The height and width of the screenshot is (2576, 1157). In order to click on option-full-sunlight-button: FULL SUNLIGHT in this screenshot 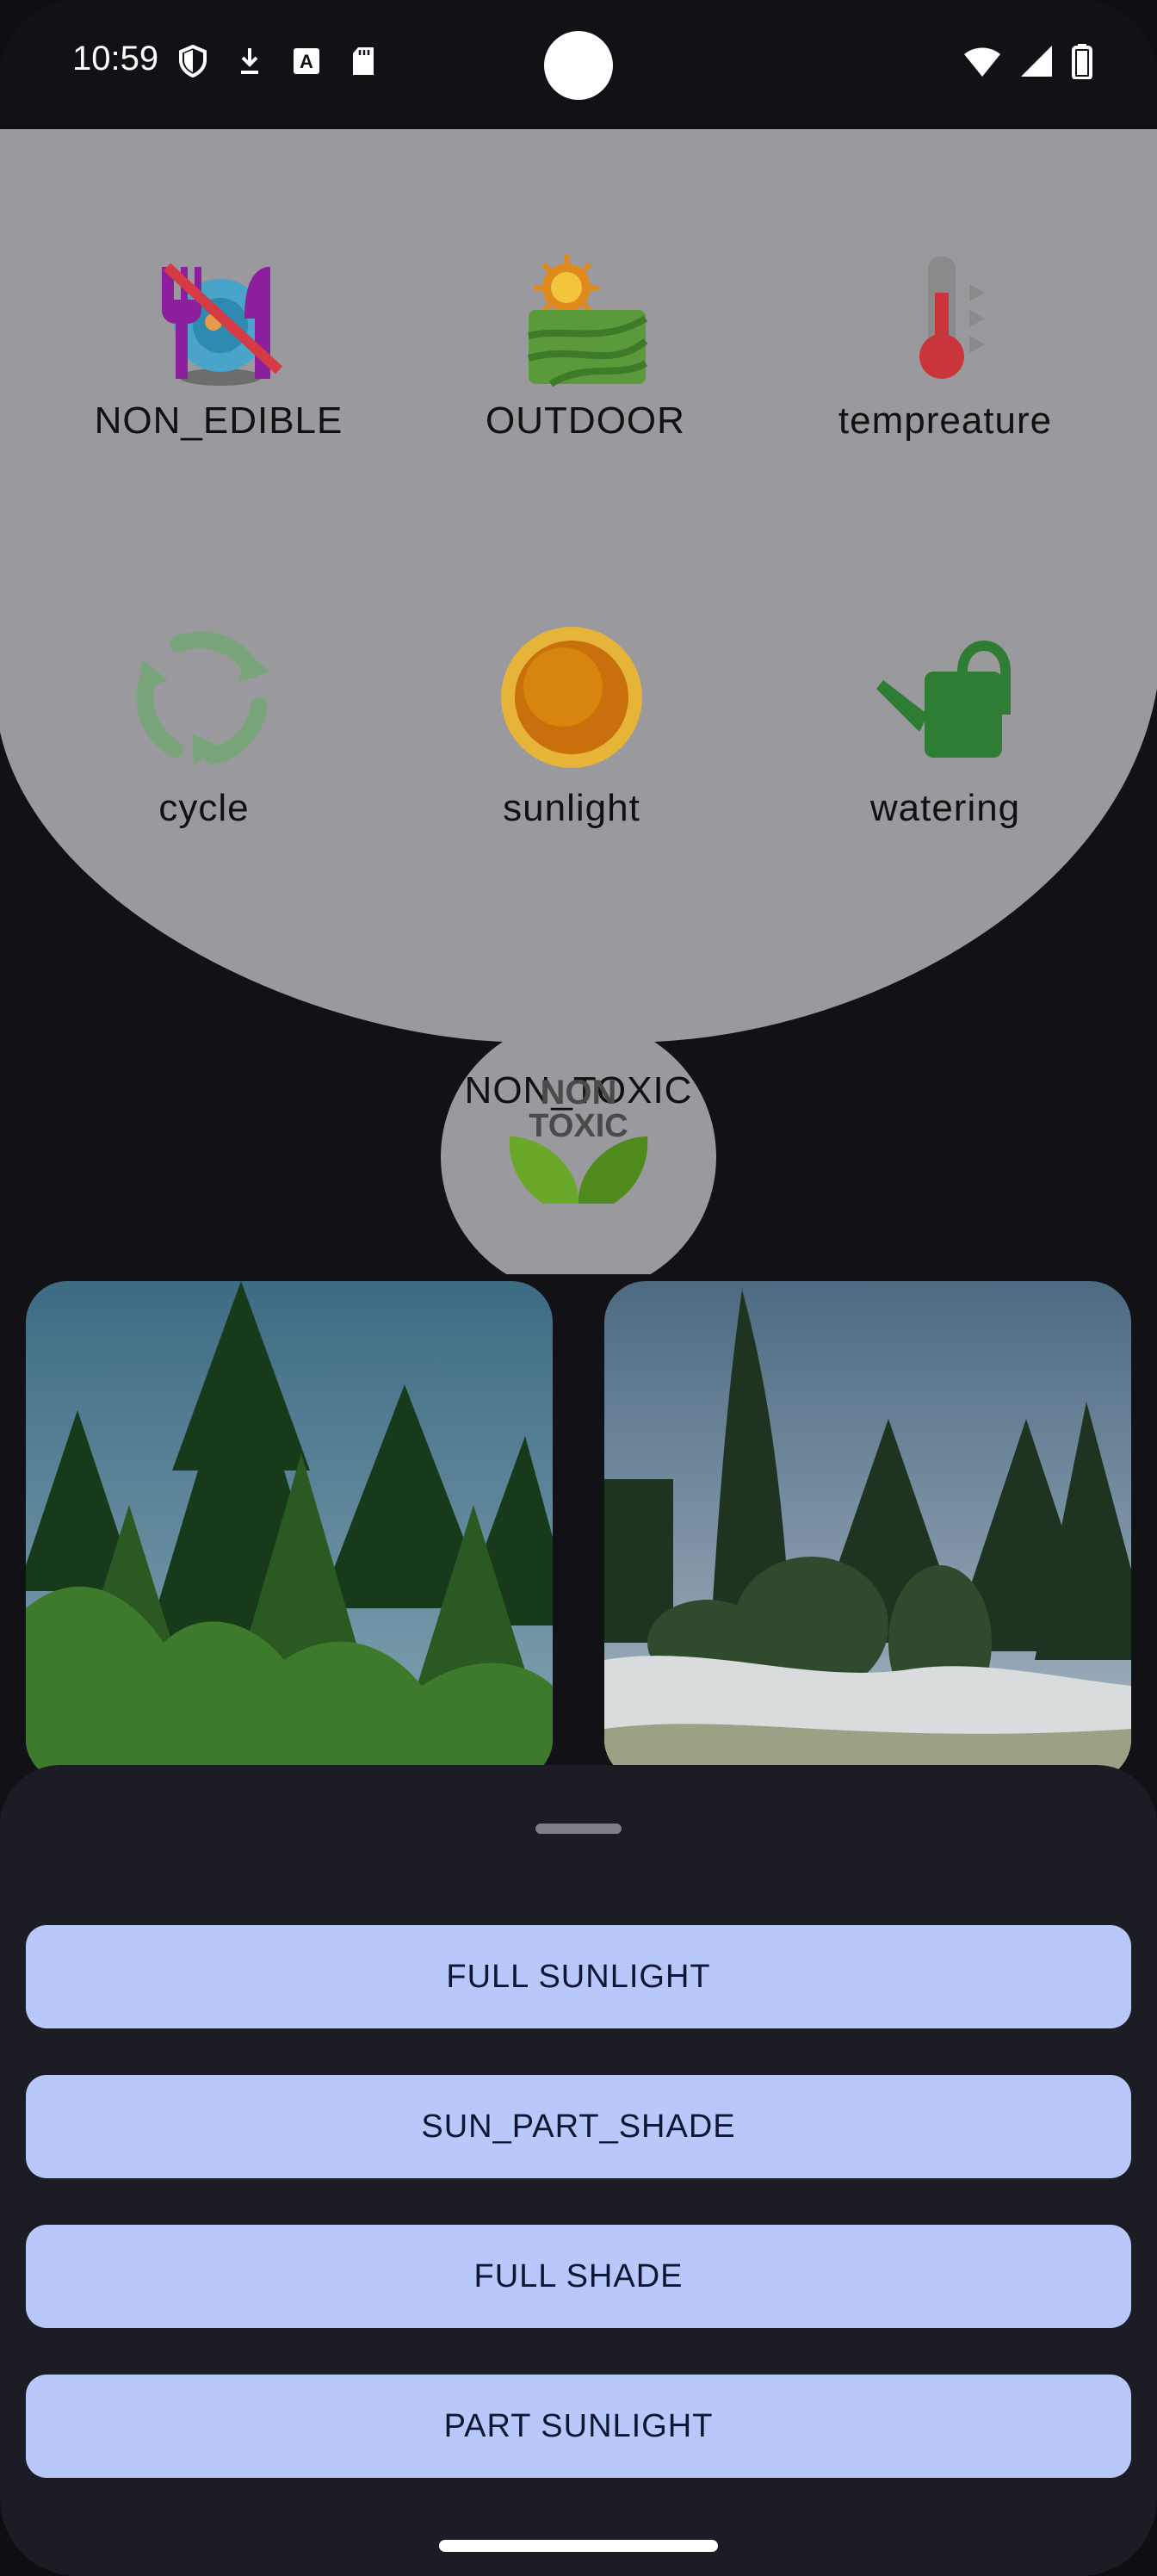, I will do `click(579, 1977)`.